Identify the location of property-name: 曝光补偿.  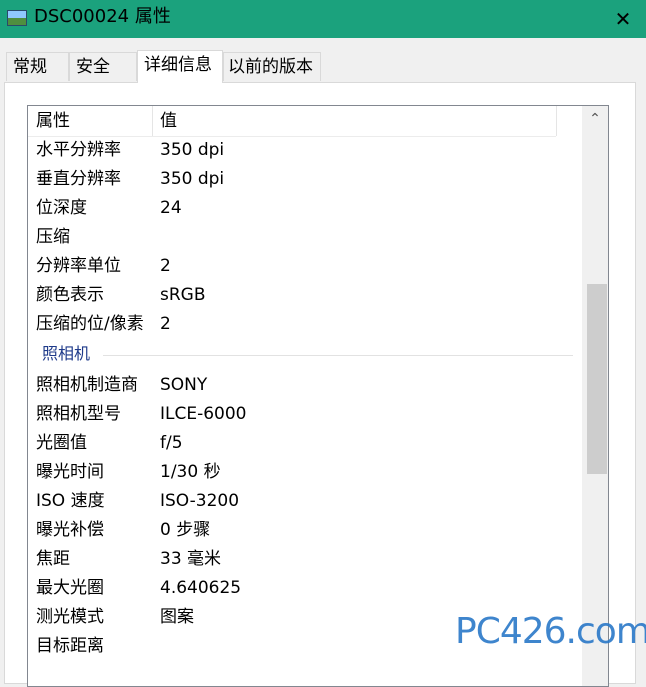
(70, 530).